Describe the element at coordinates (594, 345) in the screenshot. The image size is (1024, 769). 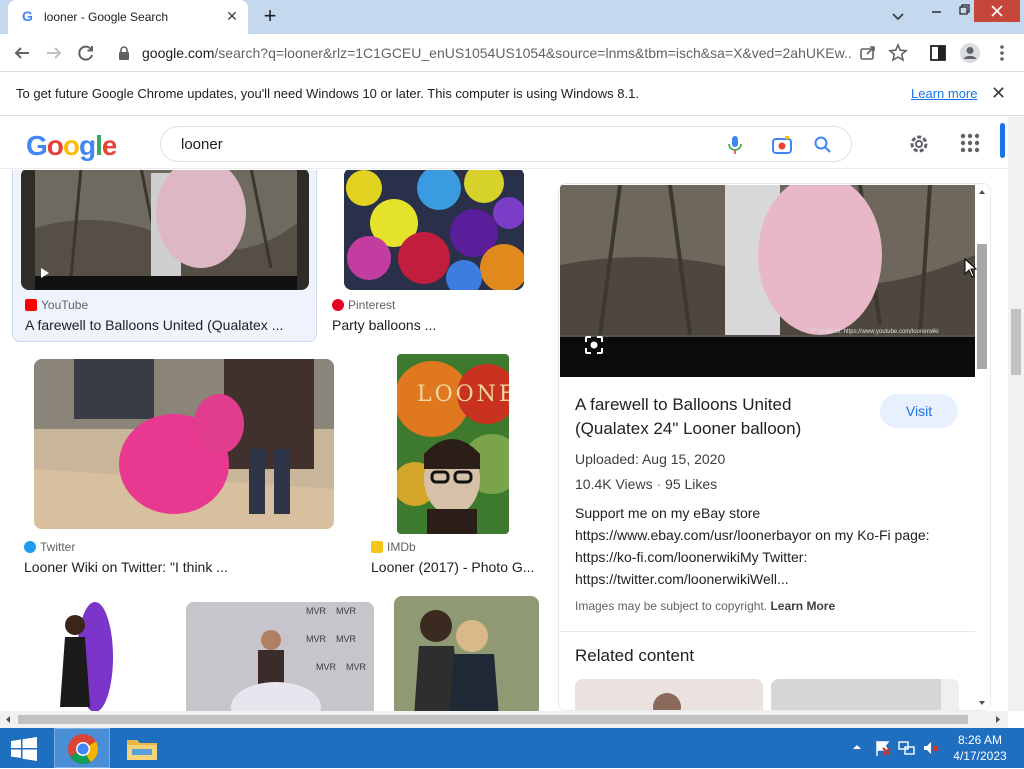
I see `lens-icon` at that location.